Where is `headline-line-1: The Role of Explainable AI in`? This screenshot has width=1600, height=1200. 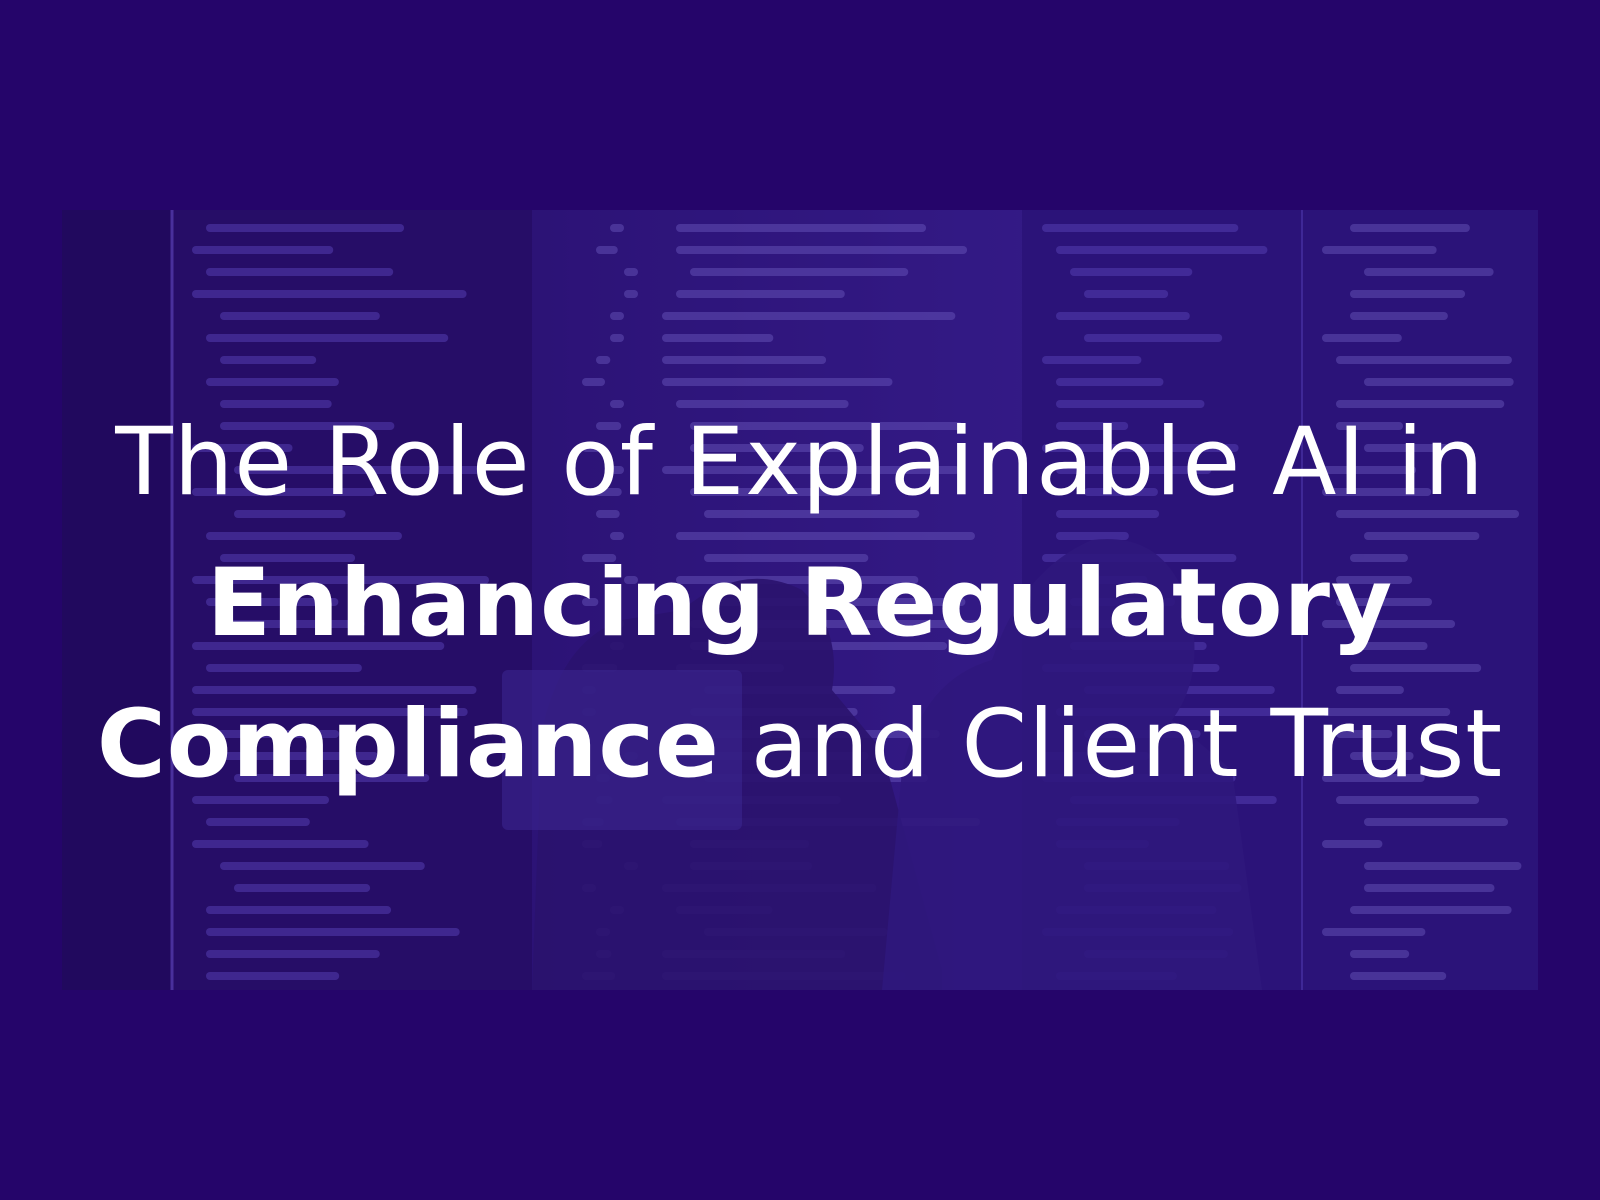 headline-line-1: The Role of Explainable AI in is located at coordinates (800, 462).